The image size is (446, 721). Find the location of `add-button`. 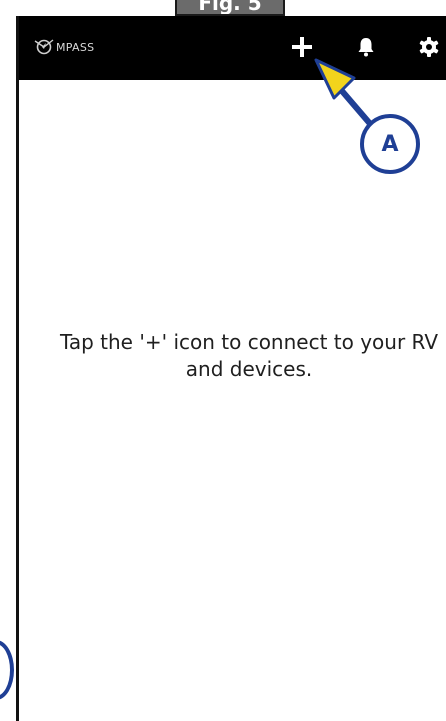

add-button is located at coordinates (302, 47).